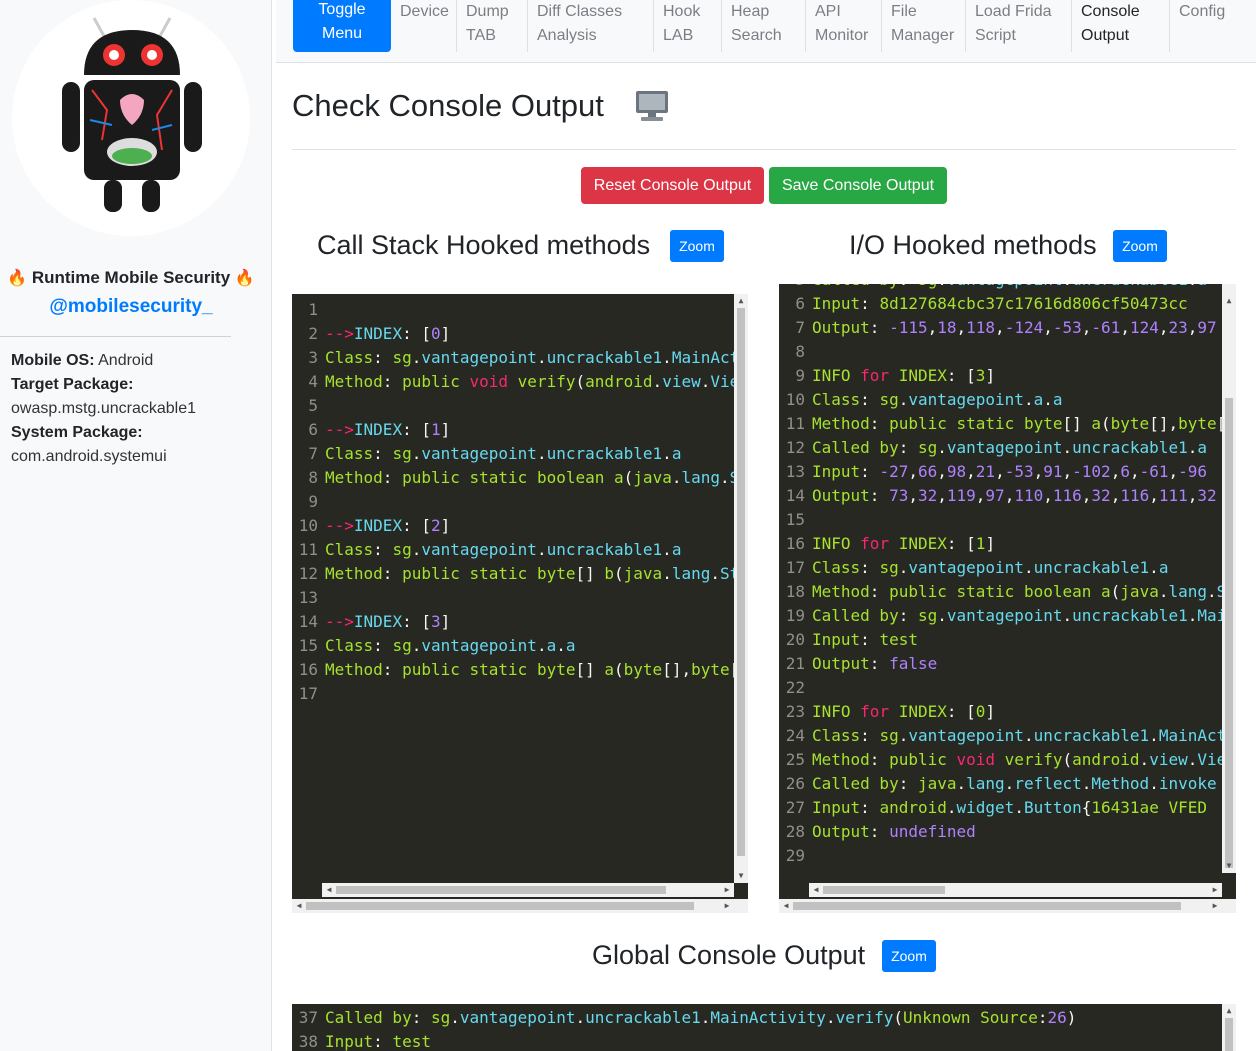  I want to click on call-stack-vscroll-thumb, so click(741, 582).